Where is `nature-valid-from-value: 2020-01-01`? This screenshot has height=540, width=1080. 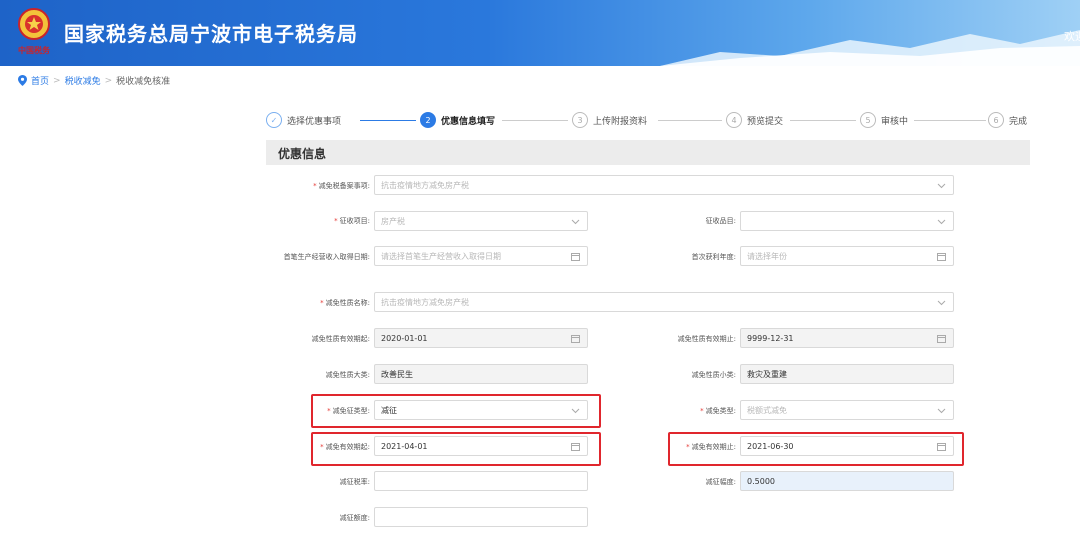 nature-valid-from-value: 2020-01-01 is located at coordinates (404, 338).